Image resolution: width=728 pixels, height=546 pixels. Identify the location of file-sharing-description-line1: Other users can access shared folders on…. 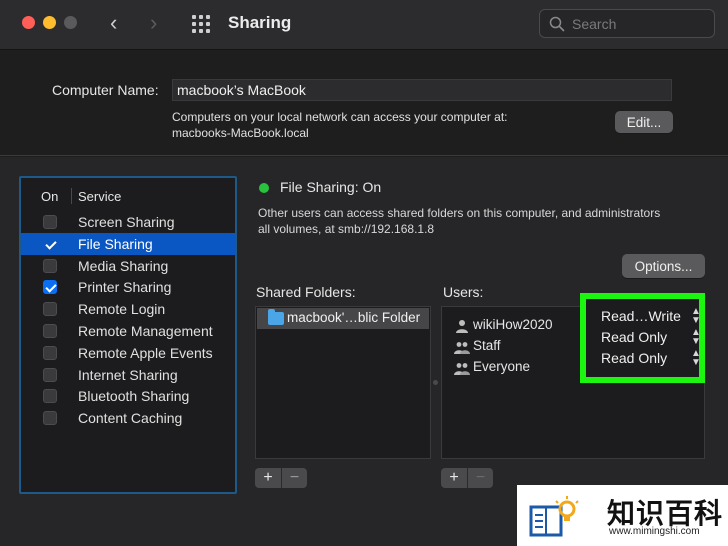
(459, 213).